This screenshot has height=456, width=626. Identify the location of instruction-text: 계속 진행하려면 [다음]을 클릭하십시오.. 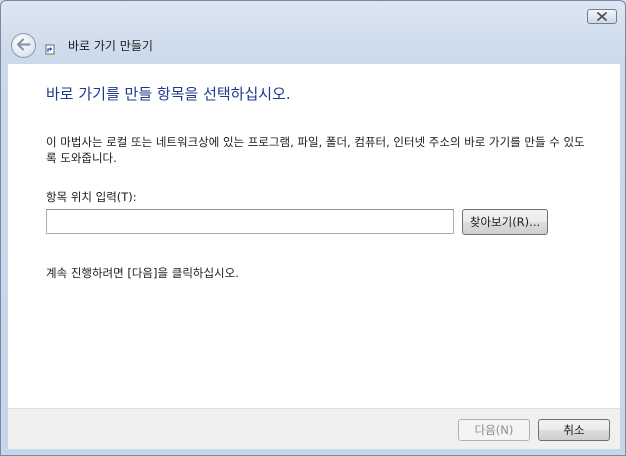
(142, 273).